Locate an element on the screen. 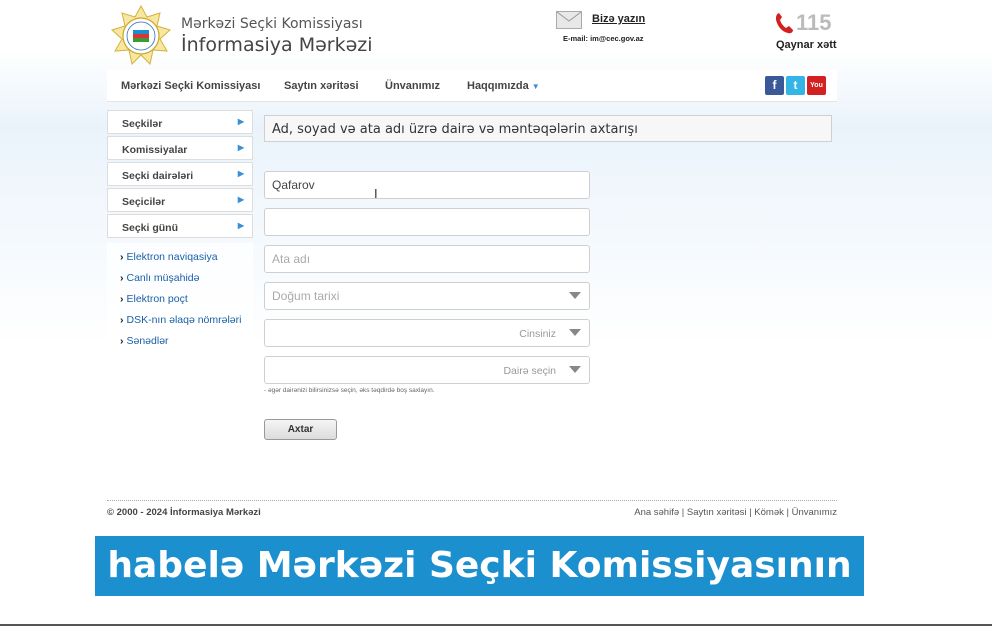 The height and width of the screenshot is (630, 992). nav-item-commission: Mərkəzi Seçki Komissiyası is located at coordinates (190, 86).